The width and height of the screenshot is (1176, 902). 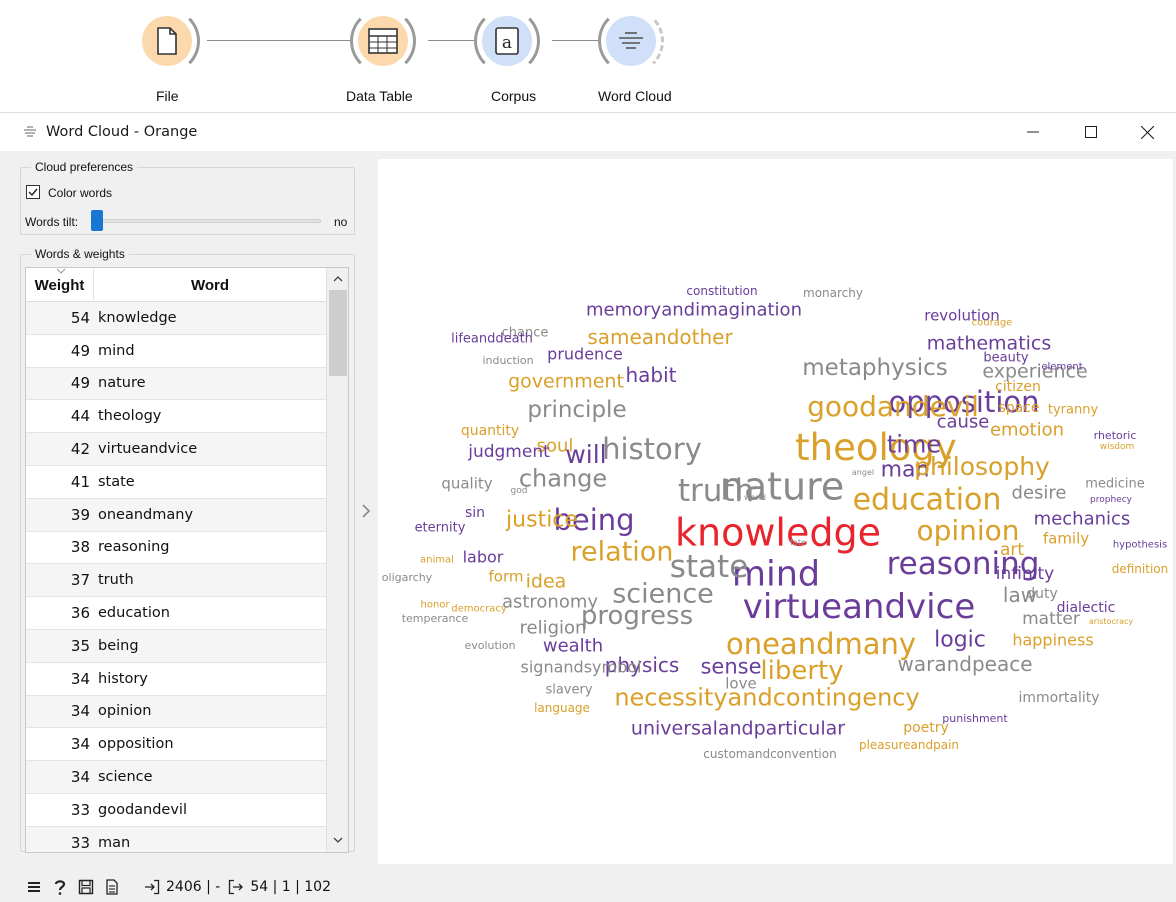 I want to click on cloud-word: medicine, so click(x=1115, y=484).